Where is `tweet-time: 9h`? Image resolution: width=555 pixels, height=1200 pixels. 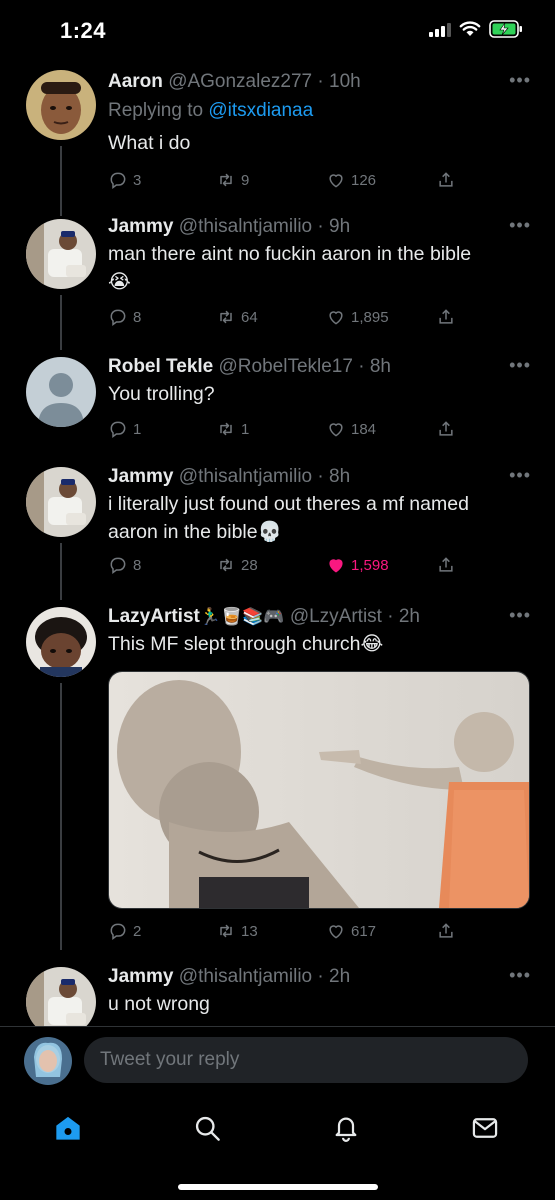 tweet-time: 9h is located at coordinates (340, 226).